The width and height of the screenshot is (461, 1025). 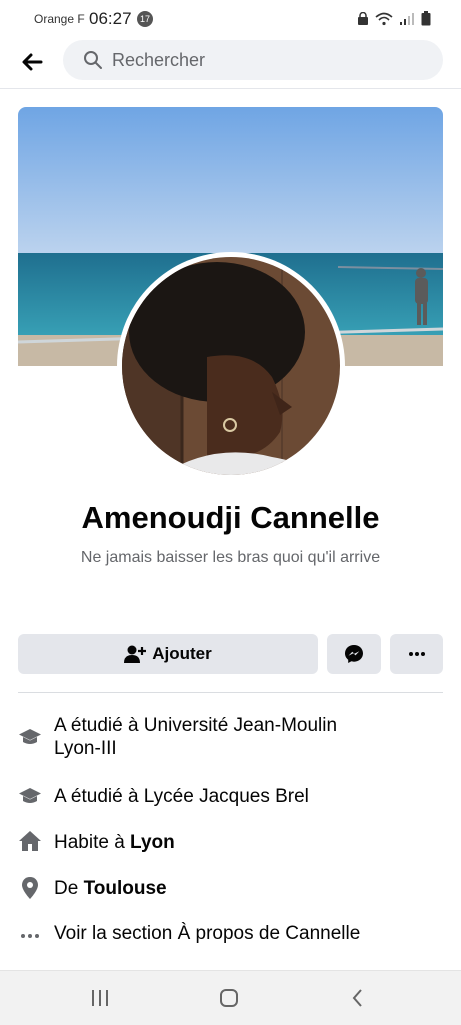 What do you see at coordinates (230, 517) in the screenshot?
I see `profile-name: Amenoudji Cannelle` at bounding box center [230, 517].